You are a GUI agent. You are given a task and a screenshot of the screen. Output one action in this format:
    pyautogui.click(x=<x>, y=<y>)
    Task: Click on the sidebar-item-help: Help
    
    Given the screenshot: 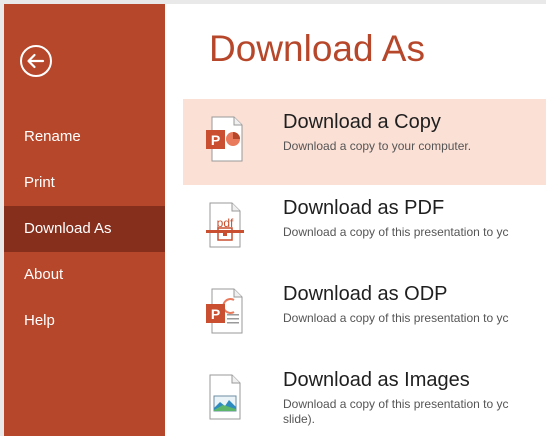 What is the action you would take?
    pyautogui.click(x=84, y=321)
    